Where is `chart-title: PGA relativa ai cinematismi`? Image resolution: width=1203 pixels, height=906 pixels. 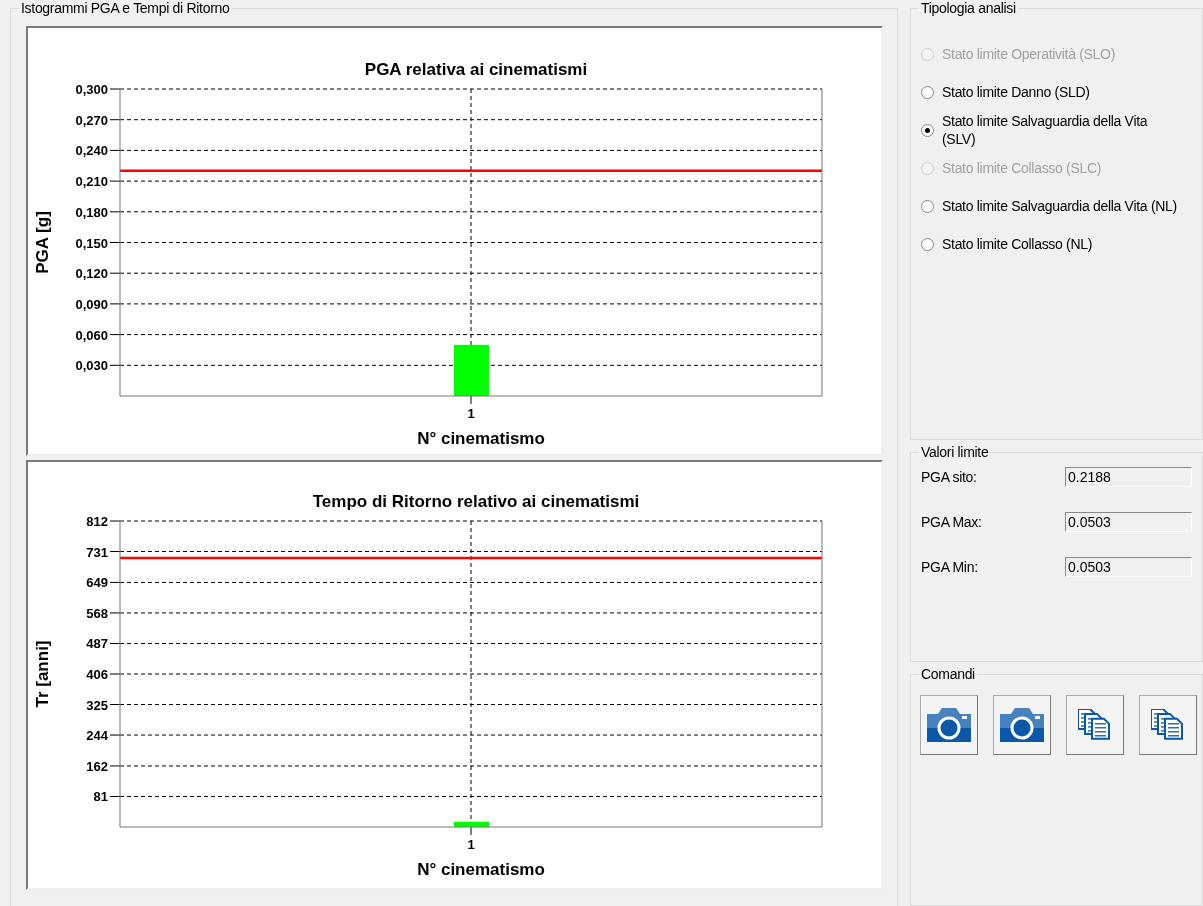 chart-title: PGA relativa ai cinematismi is located at coordinates (476, 69).